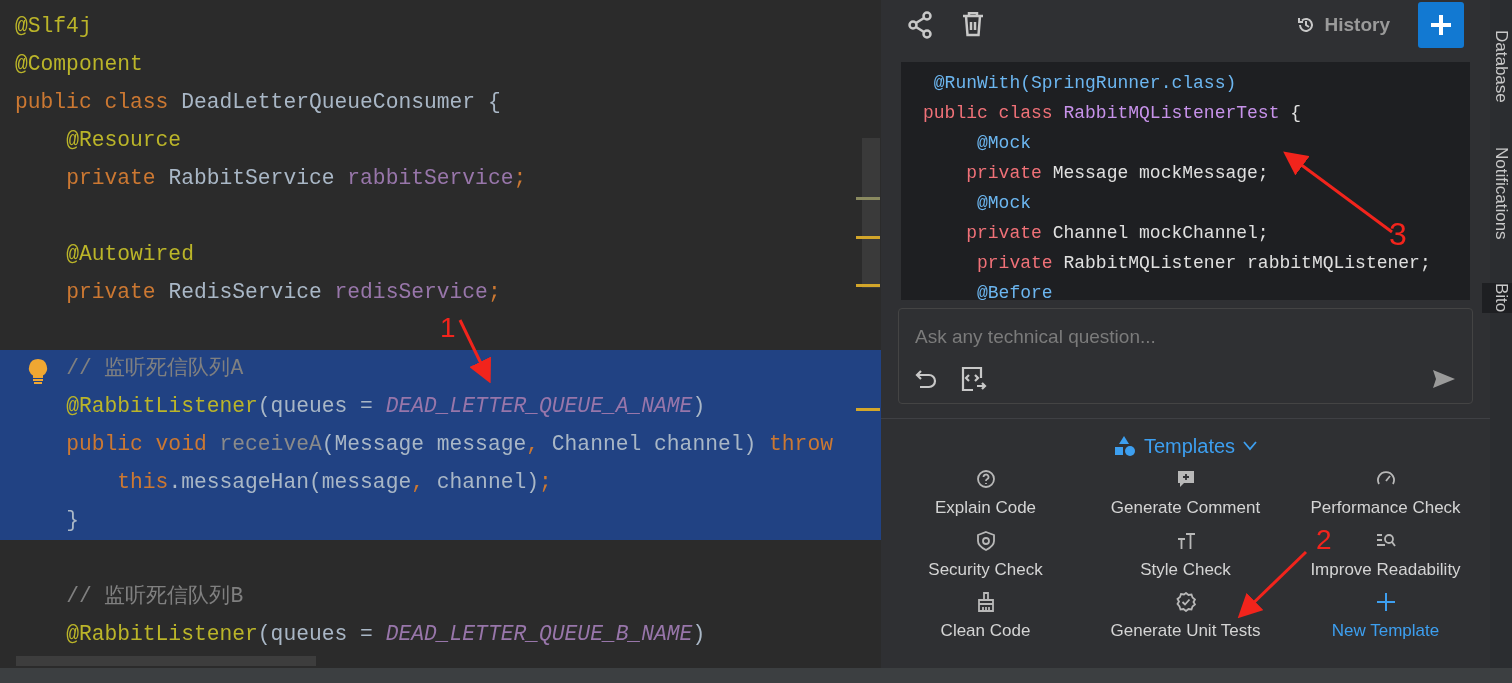 Image resolution: width=1512 pixels, height=683 pixels. Describe the element at coordinates (487, 483) in the screenshot. I see `code-token: channel)` at that location.